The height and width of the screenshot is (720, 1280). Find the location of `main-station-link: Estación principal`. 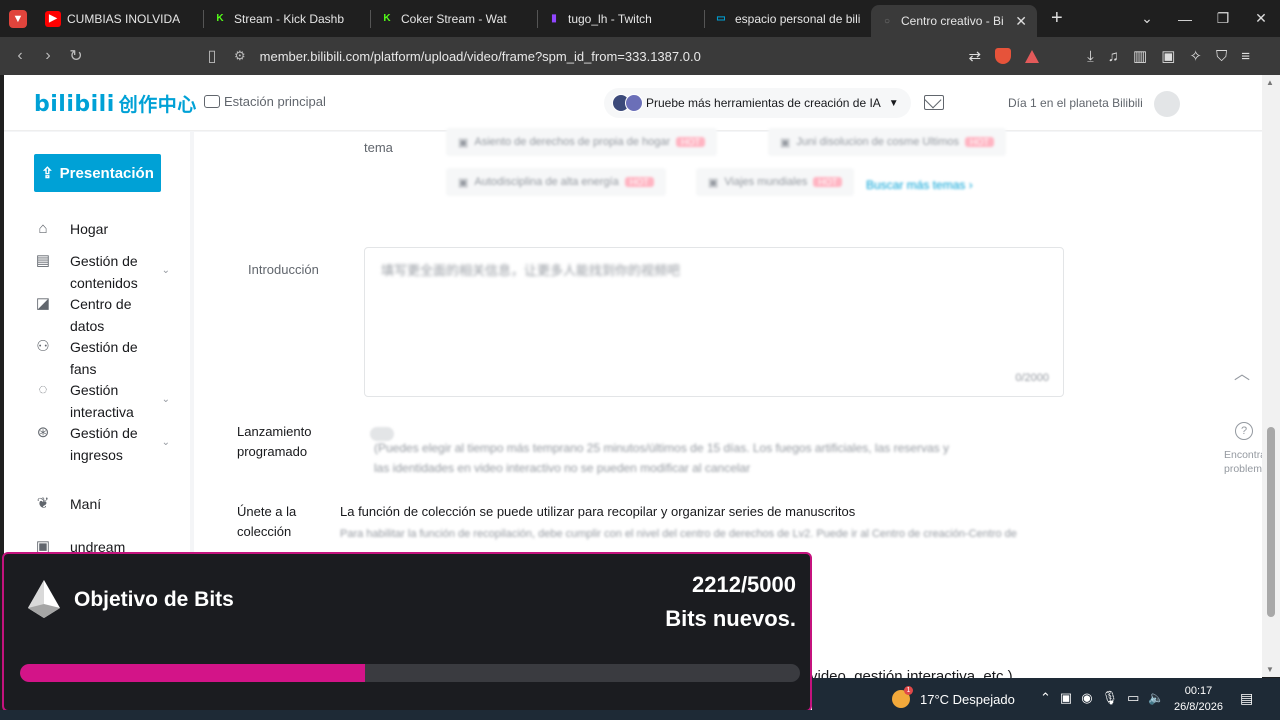

main-station-link: Estación principal is located at coordinates (265, 101).